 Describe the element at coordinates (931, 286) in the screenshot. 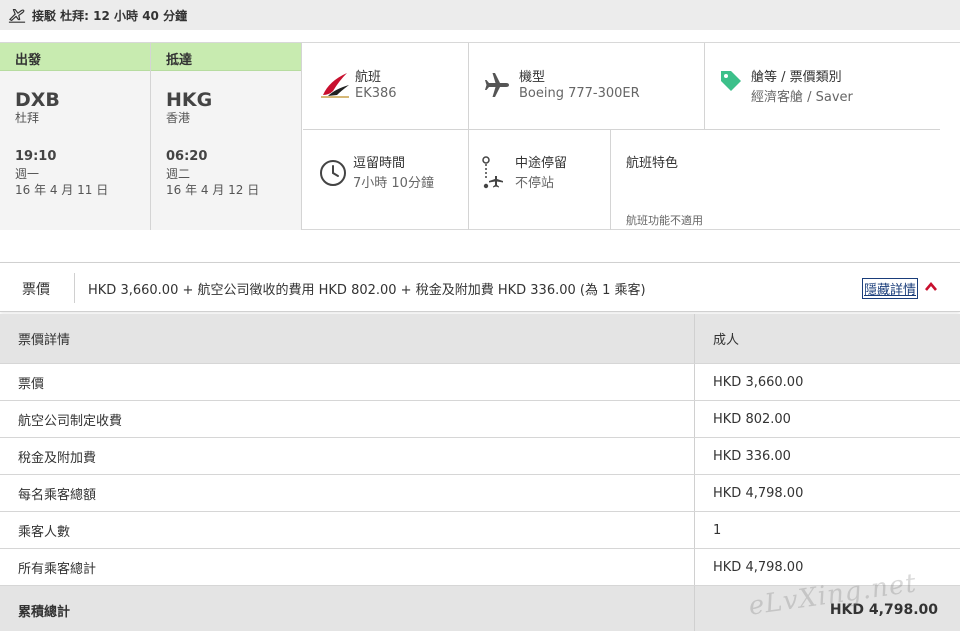

I see `chevron-up-icon` at that location.